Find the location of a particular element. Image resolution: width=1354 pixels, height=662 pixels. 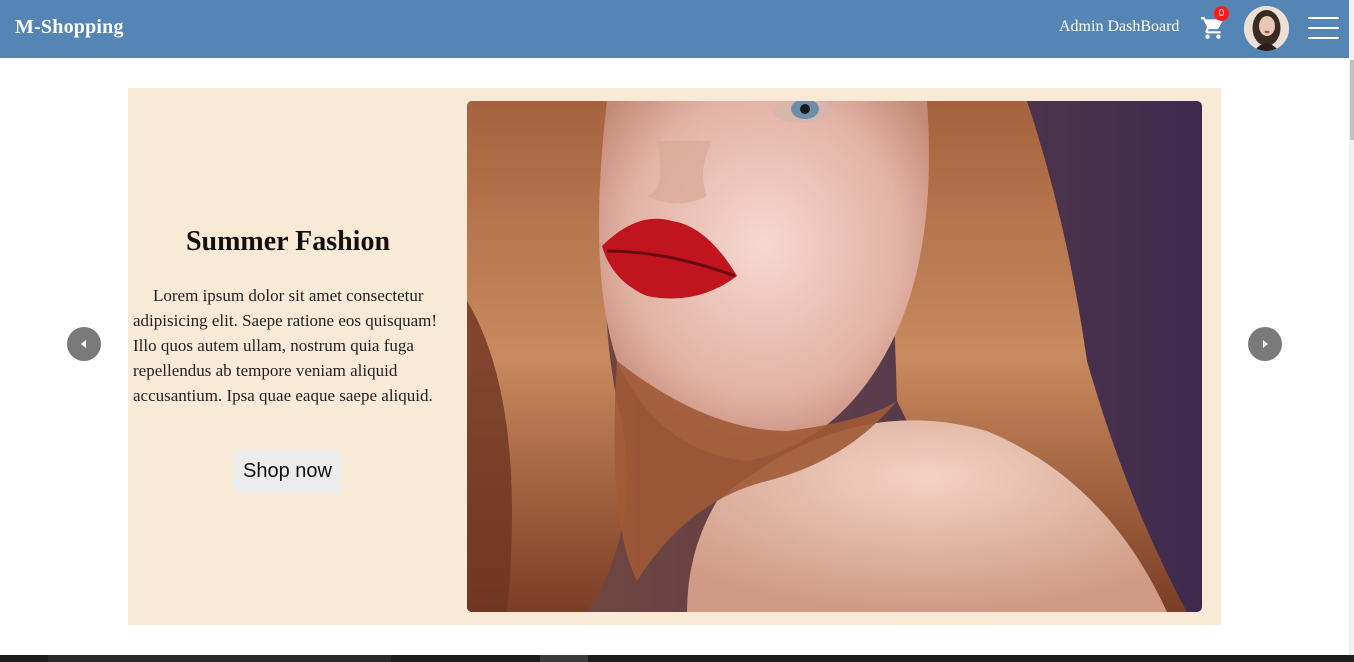

cart-count-badge: 0 is located at coordinates (1221, 13).